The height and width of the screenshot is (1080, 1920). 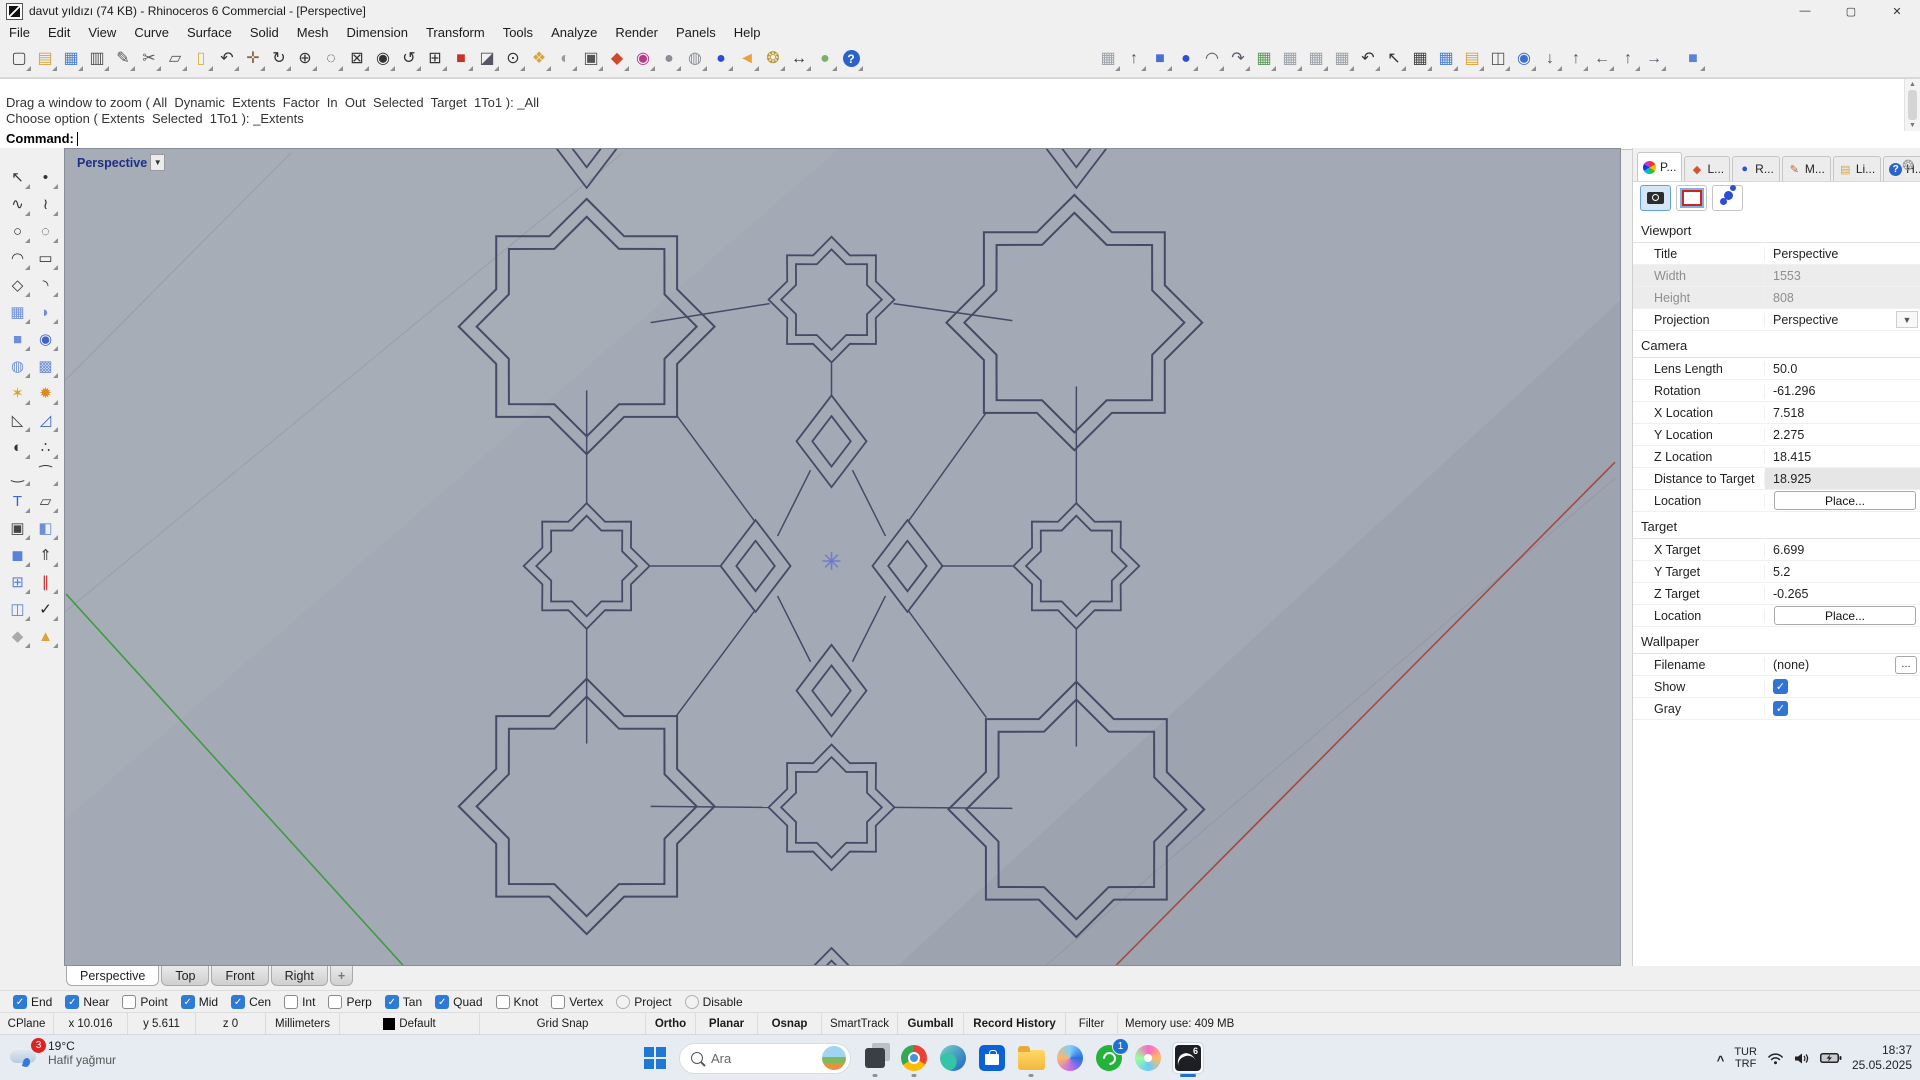 I want to click on dock-button-extrude: ⇑, so click(x=45, y=555).